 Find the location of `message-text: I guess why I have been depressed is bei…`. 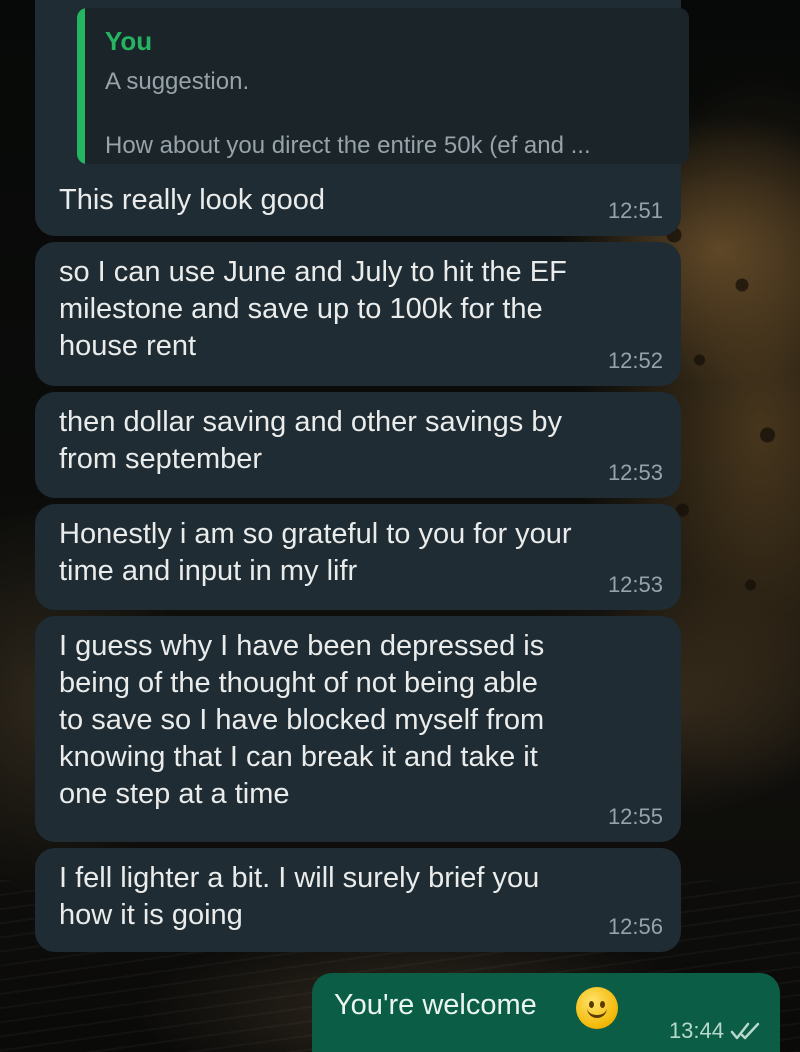

message-text: I guess why I have been depressed is bei… is located at coordinates (302, 720).